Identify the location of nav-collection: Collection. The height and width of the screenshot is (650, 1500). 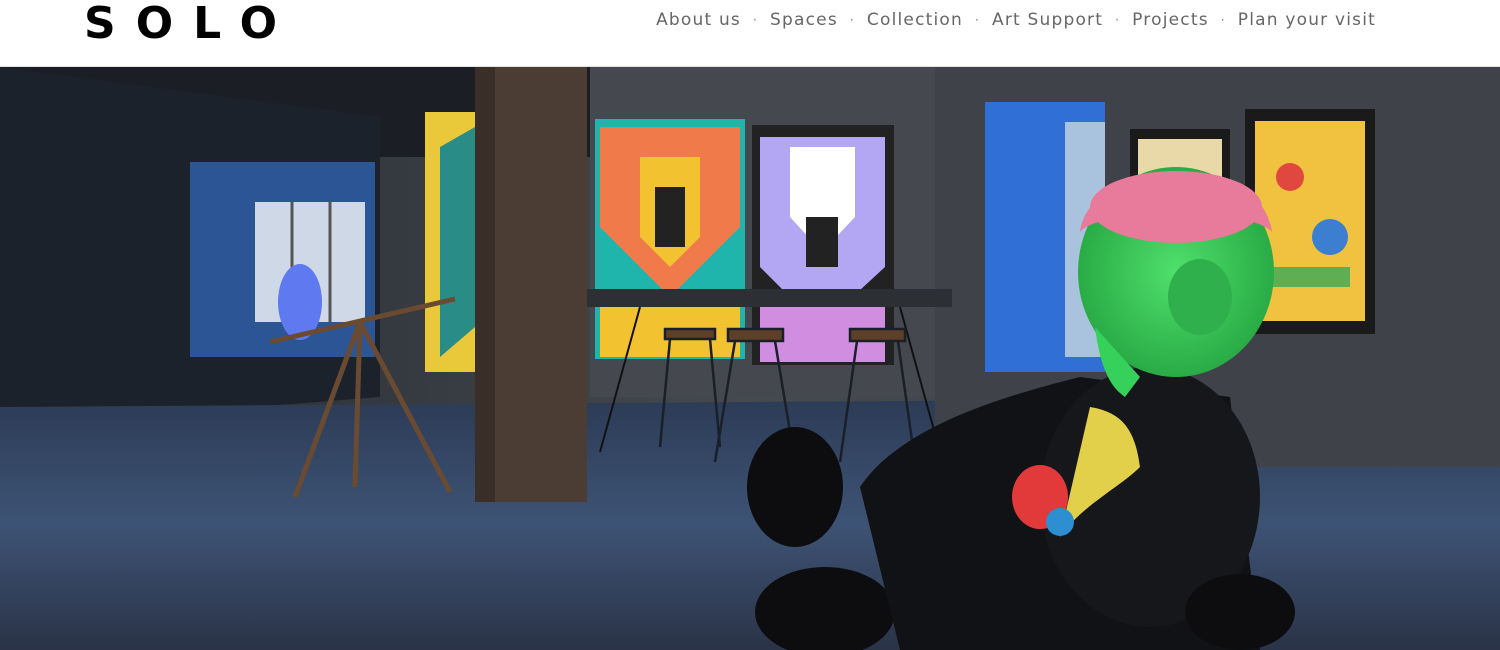
(915, 20).